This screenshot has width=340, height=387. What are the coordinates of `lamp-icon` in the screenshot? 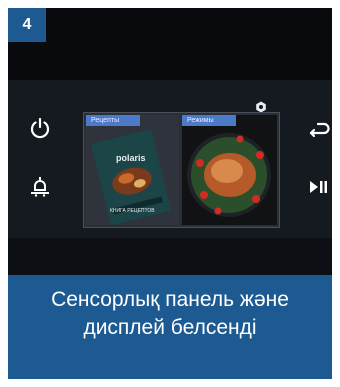 It's located at (40, 186).